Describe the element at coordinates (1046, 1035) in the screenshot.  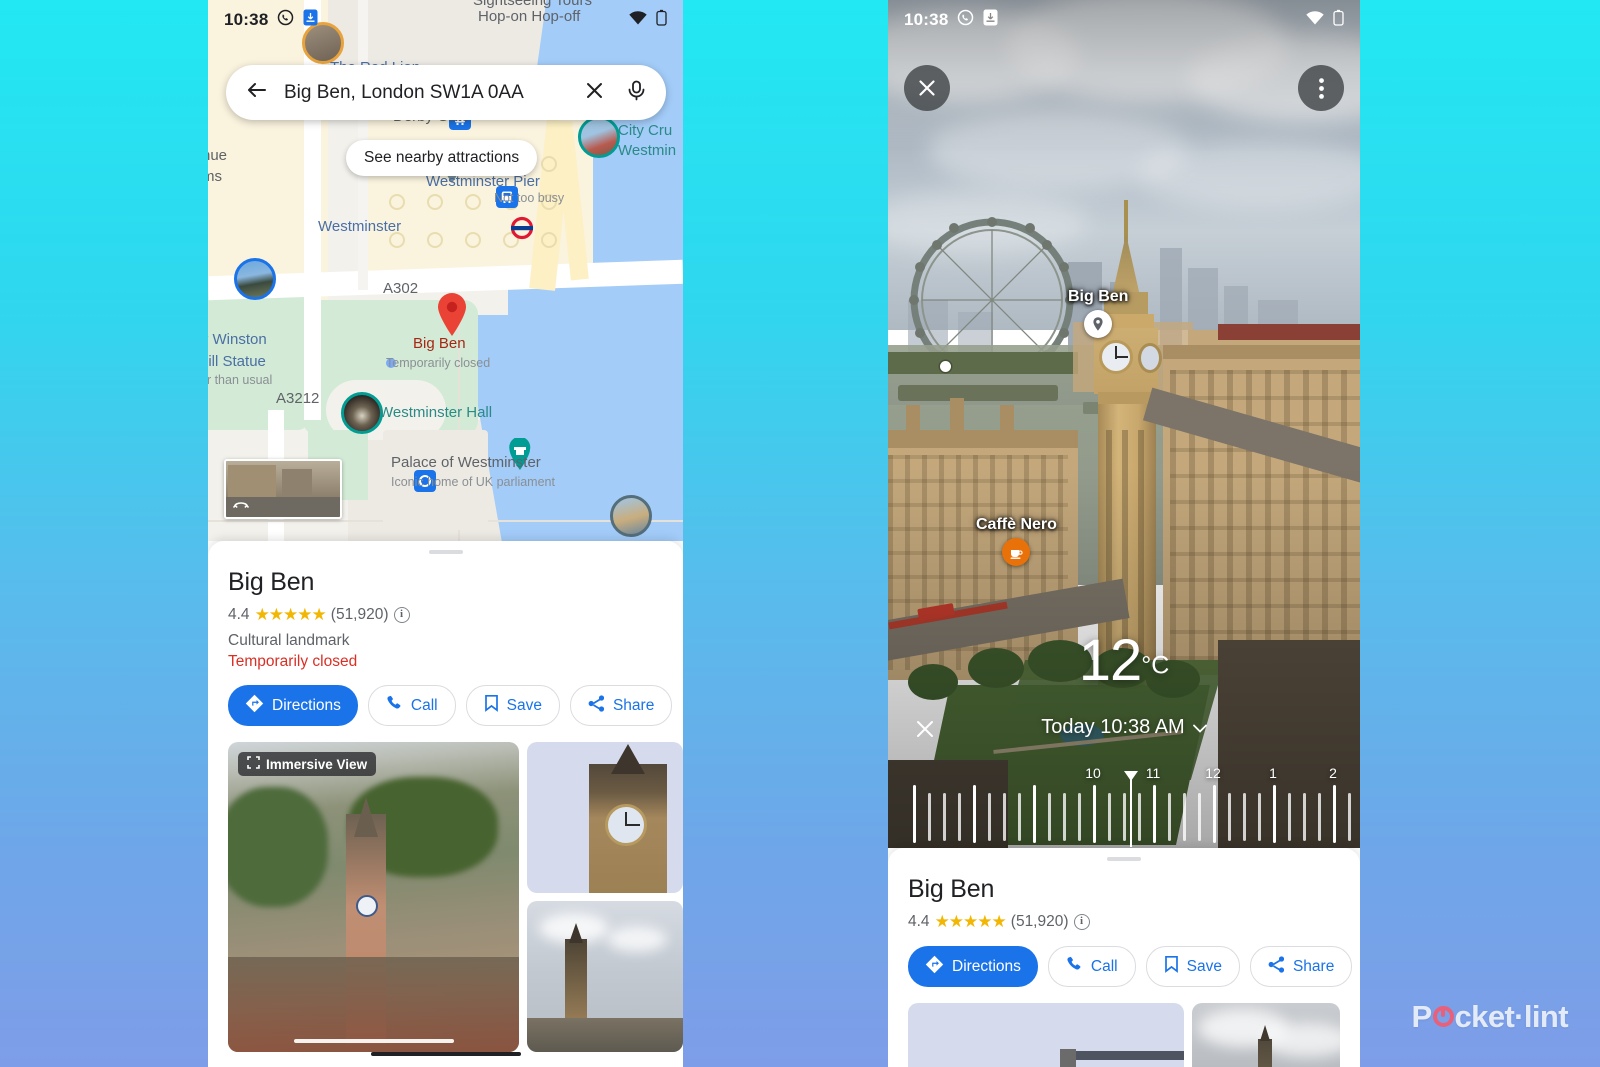
I see `photo-immersive-thumbnail` at that location.